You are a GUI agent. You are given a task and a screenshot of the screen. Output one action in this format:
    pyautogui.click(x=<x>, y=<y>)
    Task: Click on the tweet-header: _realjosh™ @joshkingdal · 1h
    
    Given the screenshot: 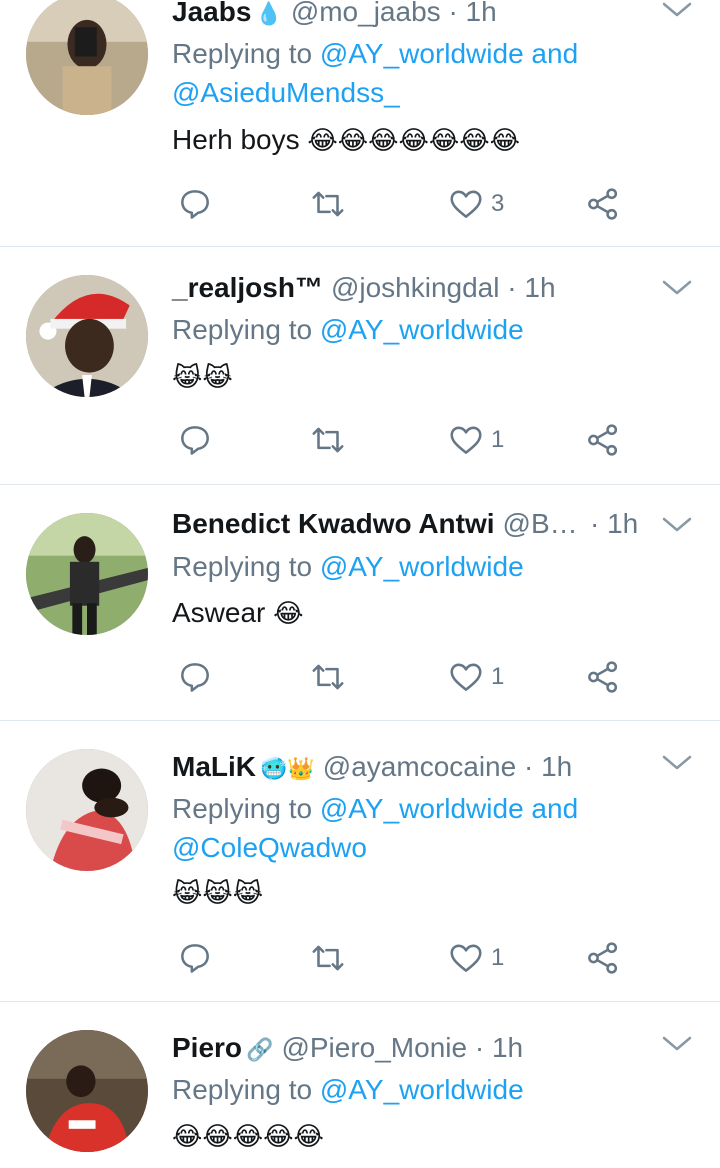 What is the action you would take?
    pyautogui.click(x=364, y=288)
    